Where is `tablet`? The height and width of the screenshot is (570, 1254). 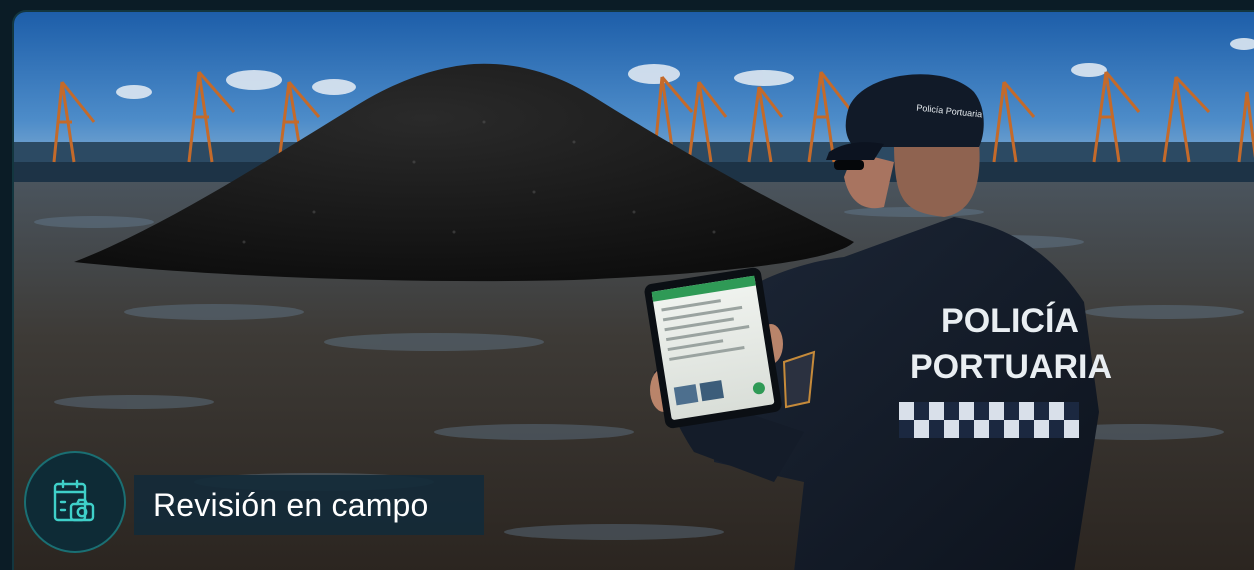 tablet is located at coordinates (713, 348).